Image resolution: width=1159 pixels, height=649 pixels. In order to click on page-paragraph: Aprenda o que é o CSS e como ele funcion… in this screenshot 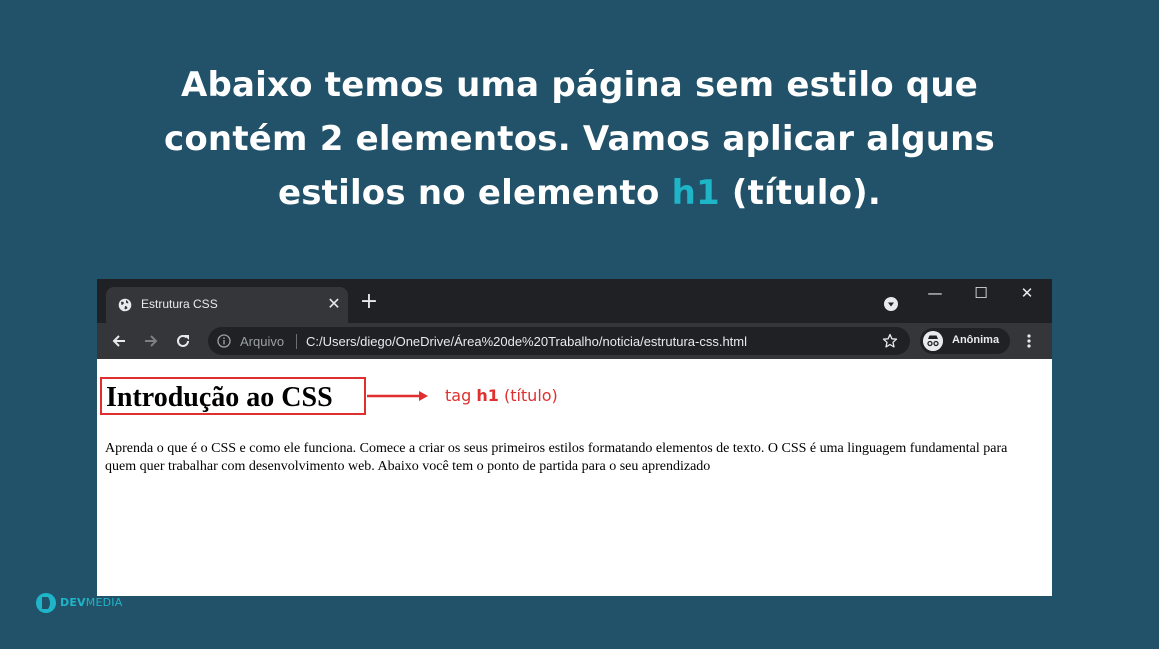, I will do `click(556, 457)`.